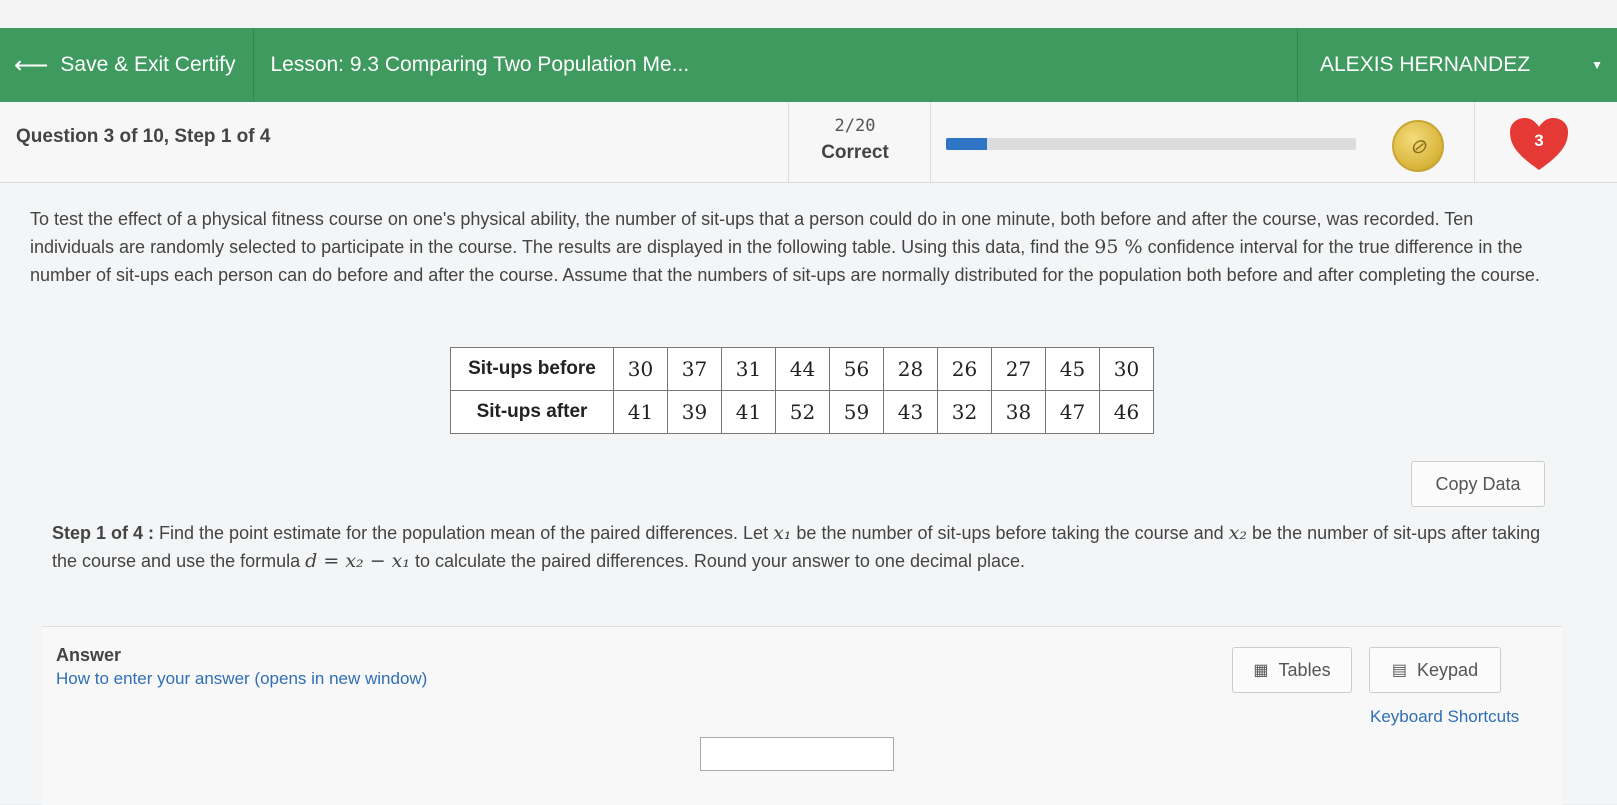 This screenshot has height=805, width=1617. I want to click on answer-title: Answer, so click(89, 655).